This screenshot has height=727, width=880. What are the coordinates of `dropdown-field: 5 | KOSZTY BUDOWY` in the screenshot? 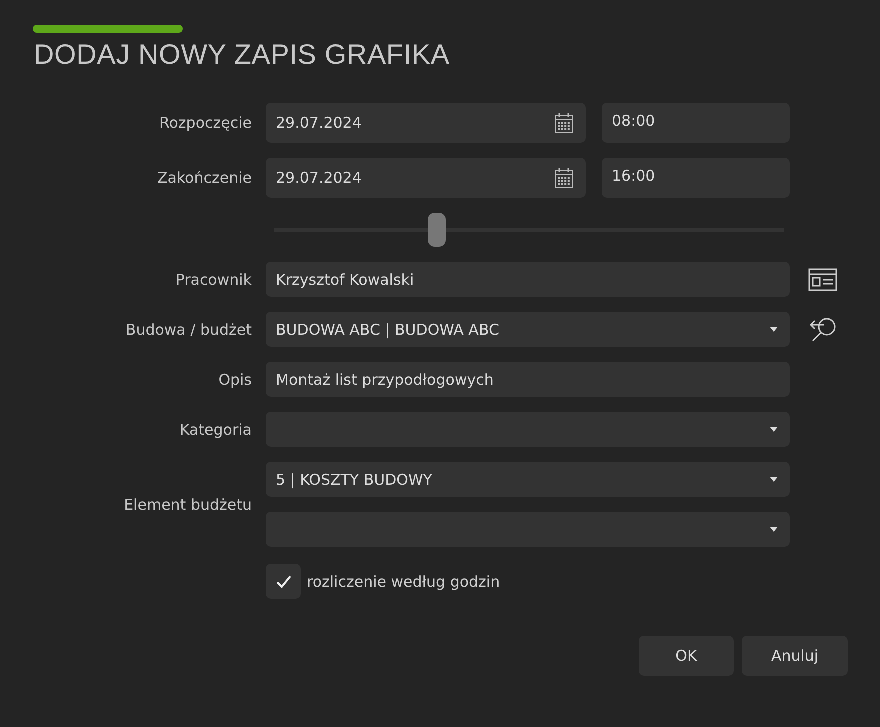 It's located at (528, 479).